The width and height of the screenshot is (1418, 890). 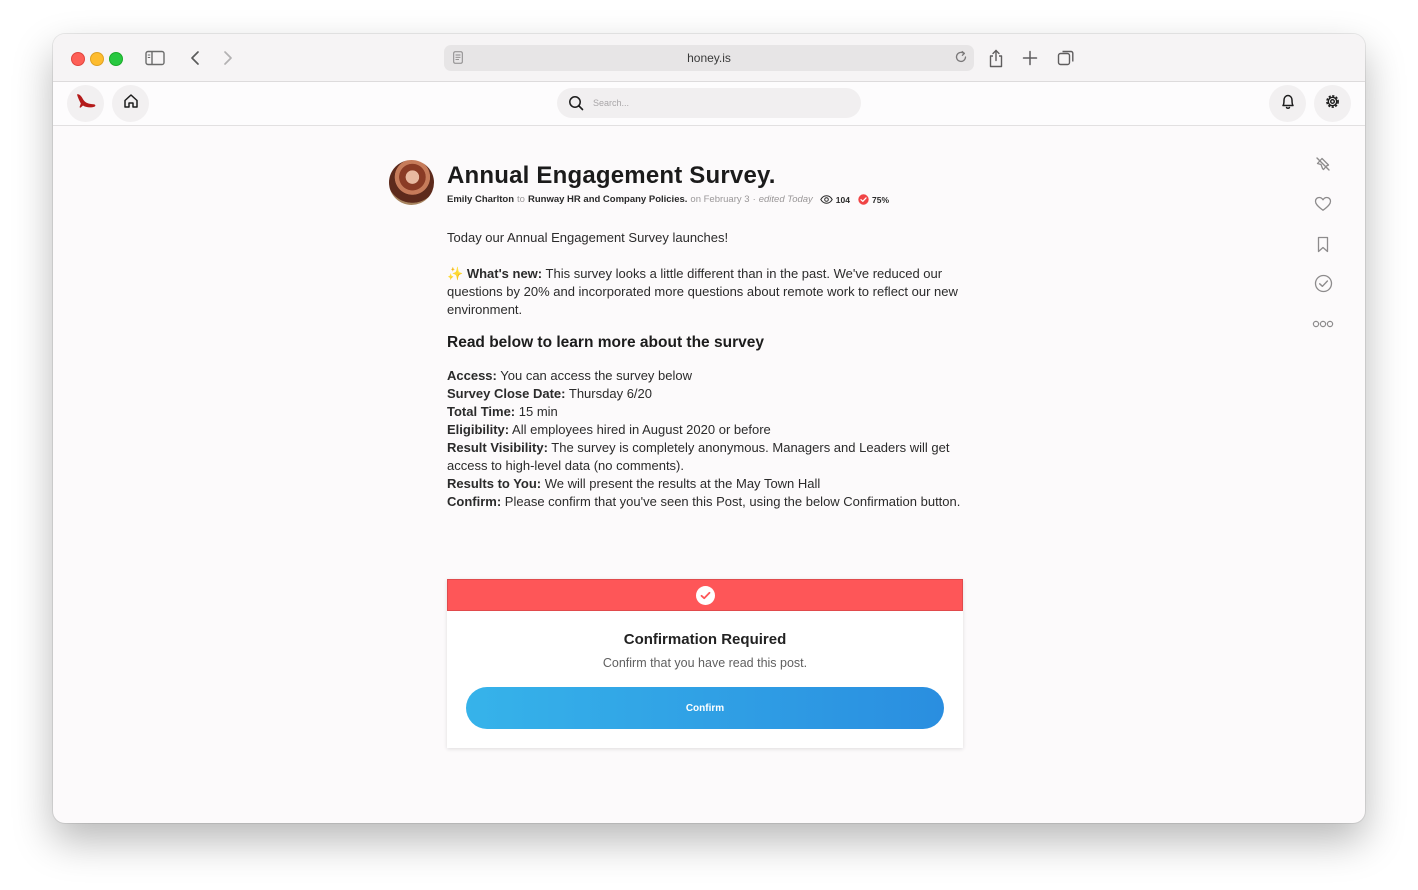 What do you see at coordinates (707, 394) in the screenshot?
I see `detail-close-date: Survey Close Date: Thursday 6/20` at bounding box center [707, 394].